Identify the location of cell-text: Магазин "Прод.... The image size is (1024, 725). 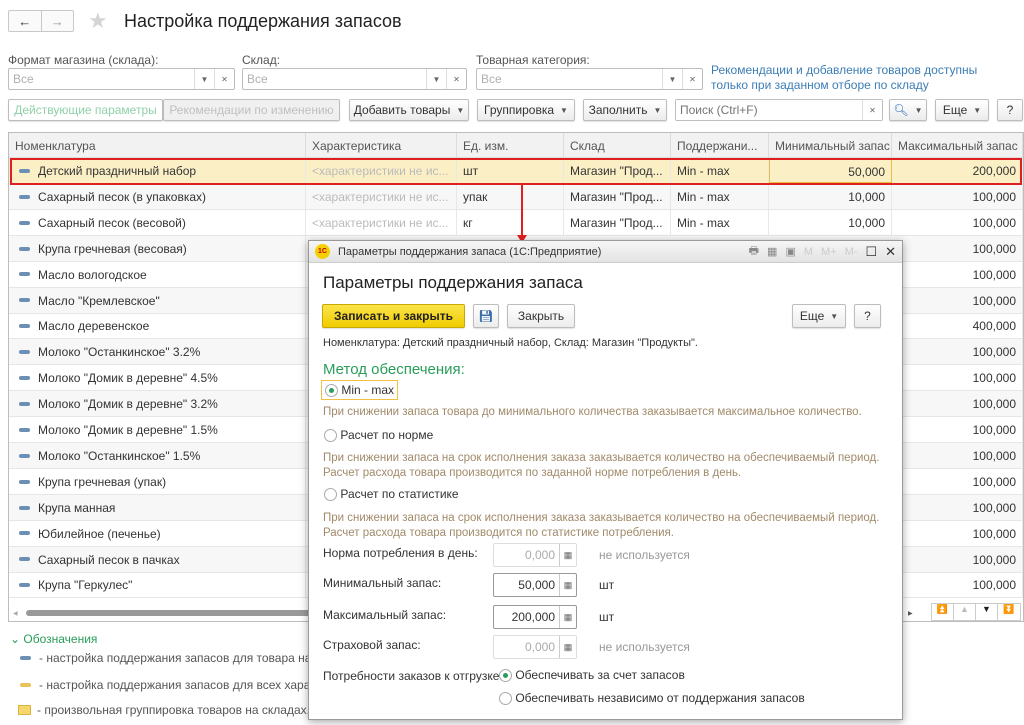
(616, 171).